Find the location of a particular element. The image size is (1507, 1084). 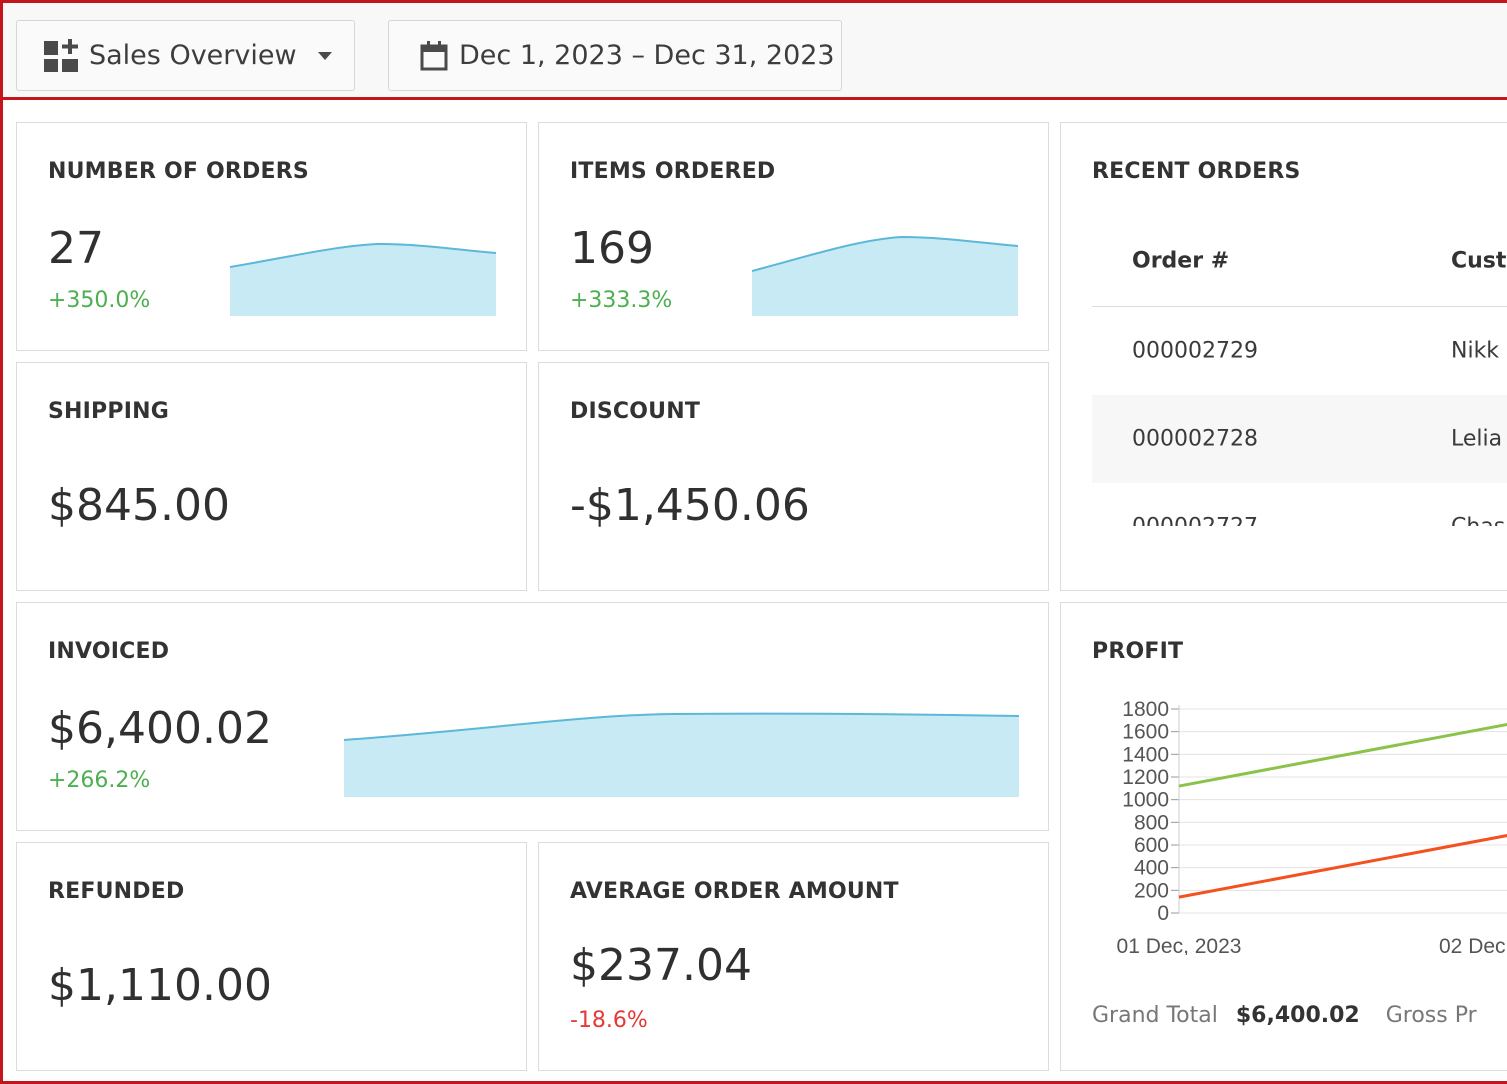

customer-name: Chas is located at coordinates (1478, 521).